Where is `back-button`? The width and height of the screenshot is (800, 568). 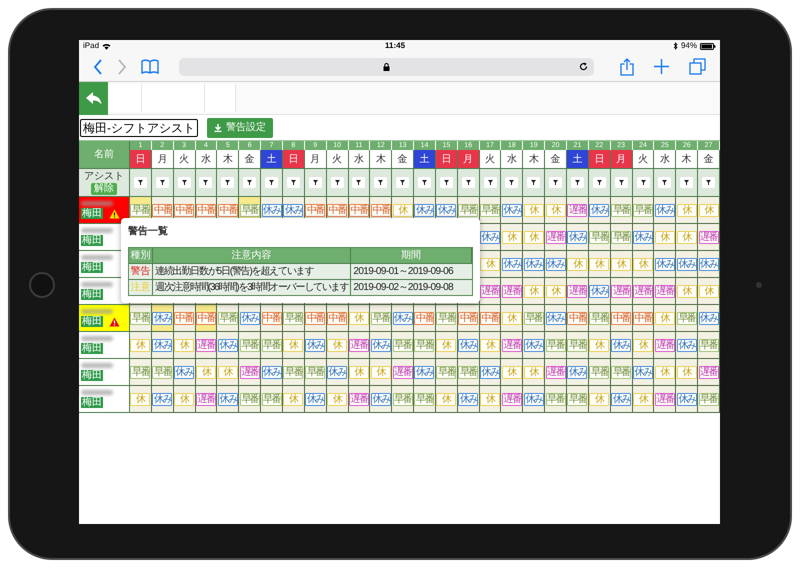
back-button is located at coordinates (93, 98).